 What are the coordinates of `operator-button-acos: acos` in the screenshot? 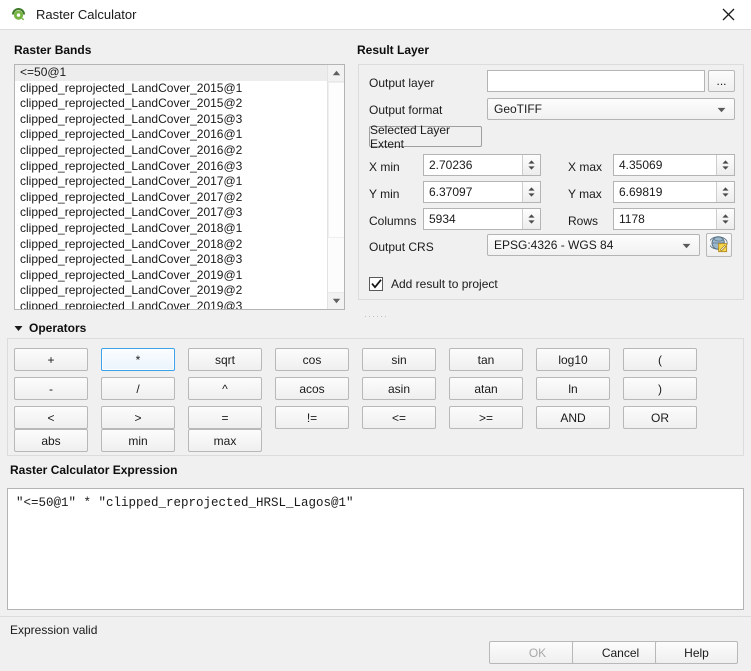 It's located at (312, 388).